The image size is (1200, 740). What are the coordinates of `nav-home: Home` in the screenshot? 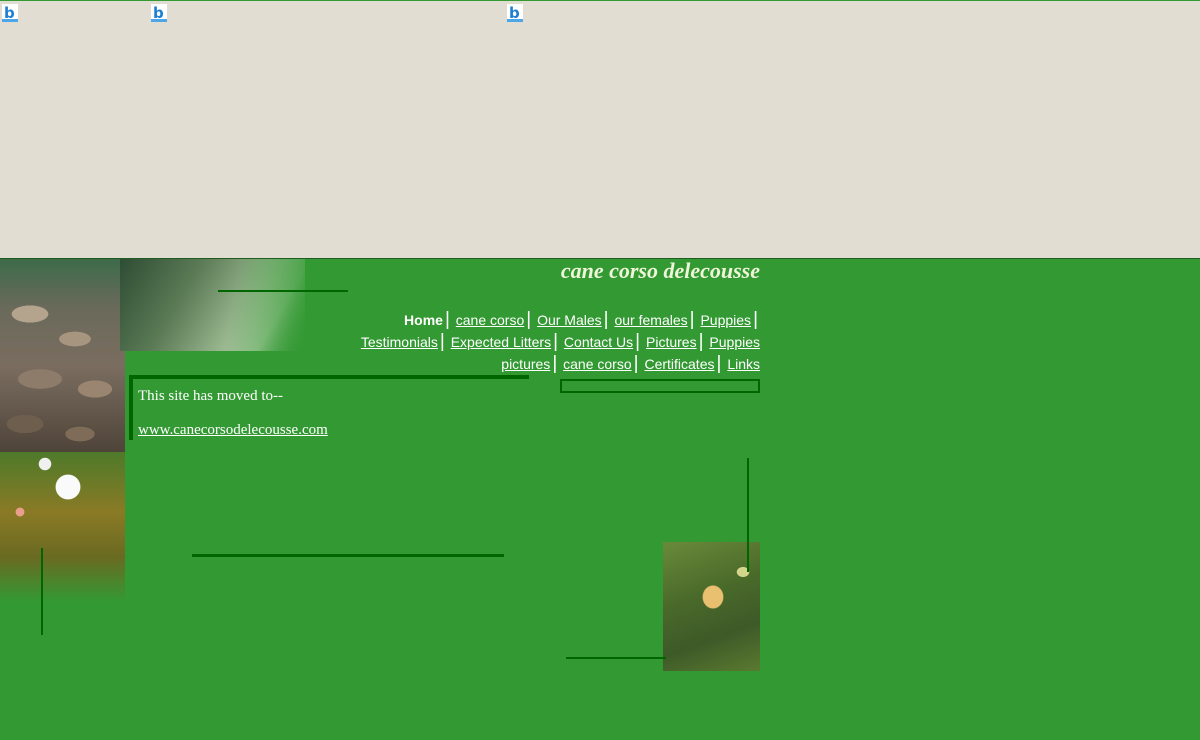 It's located at (423, 320).